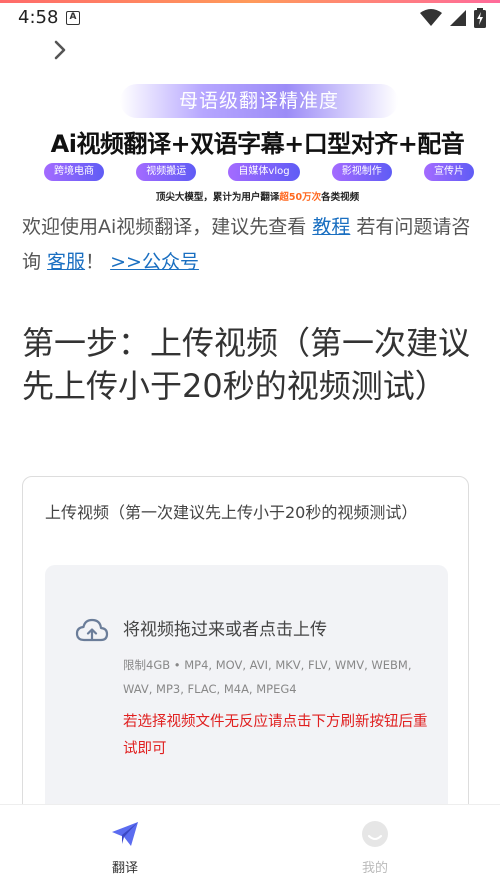  What do you see at coordinates (275, 735) in the screenshot?
I see `drop-warning: 若选择视频文件无反应请点击下方刷新按钮后重试即可` at bounding box center [275, 735].